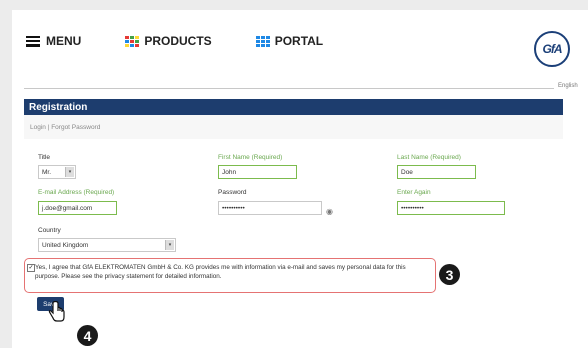 This screenshot has height=348, width=588. What do you see at coordinates (33, 41) in the screenshot?
I see `hamburger-icon` at bounding box center [33, 41].